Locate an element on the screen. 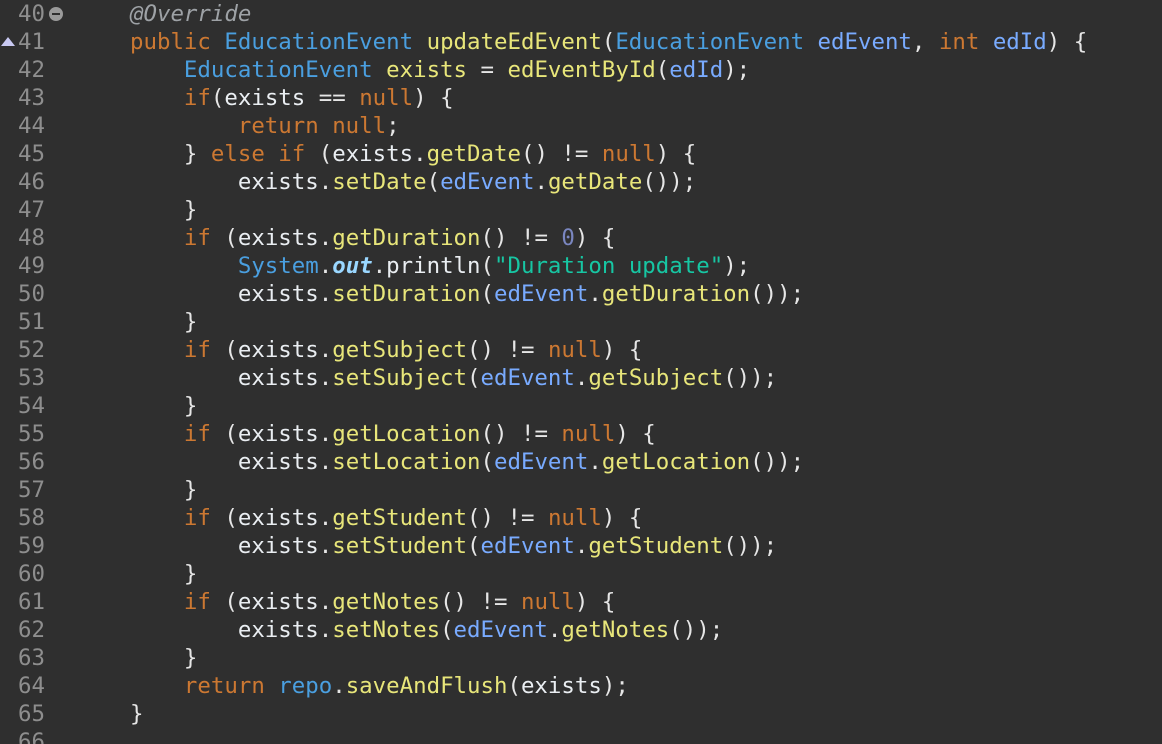 Image resolution: width=1162 pixels, height=744 pixels. line-number: 41 is located at coordinates (31, 42).